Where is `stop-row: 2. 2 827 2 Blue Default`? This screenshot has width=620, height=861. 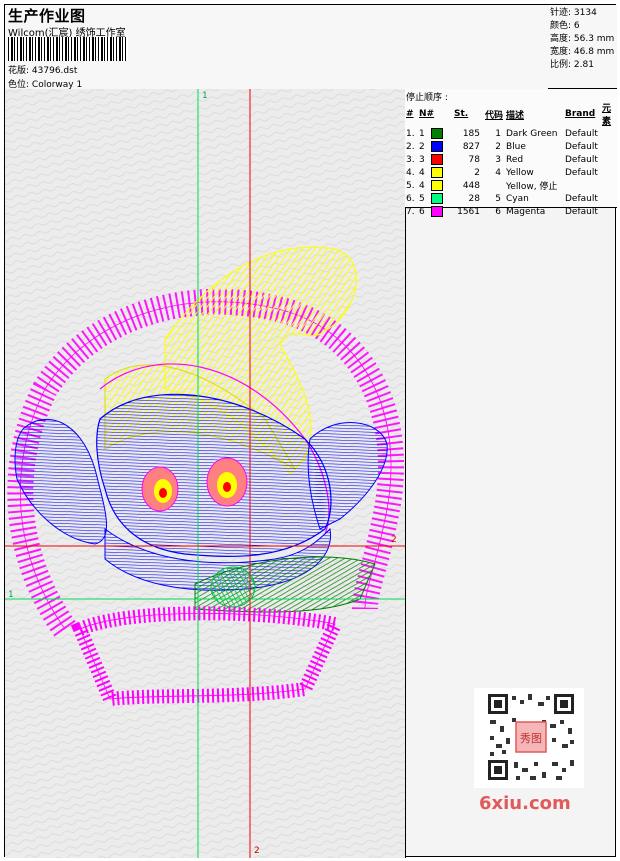
stop-row: 2. 2 827 2 Blue Default is located at coordinates (511, 146).